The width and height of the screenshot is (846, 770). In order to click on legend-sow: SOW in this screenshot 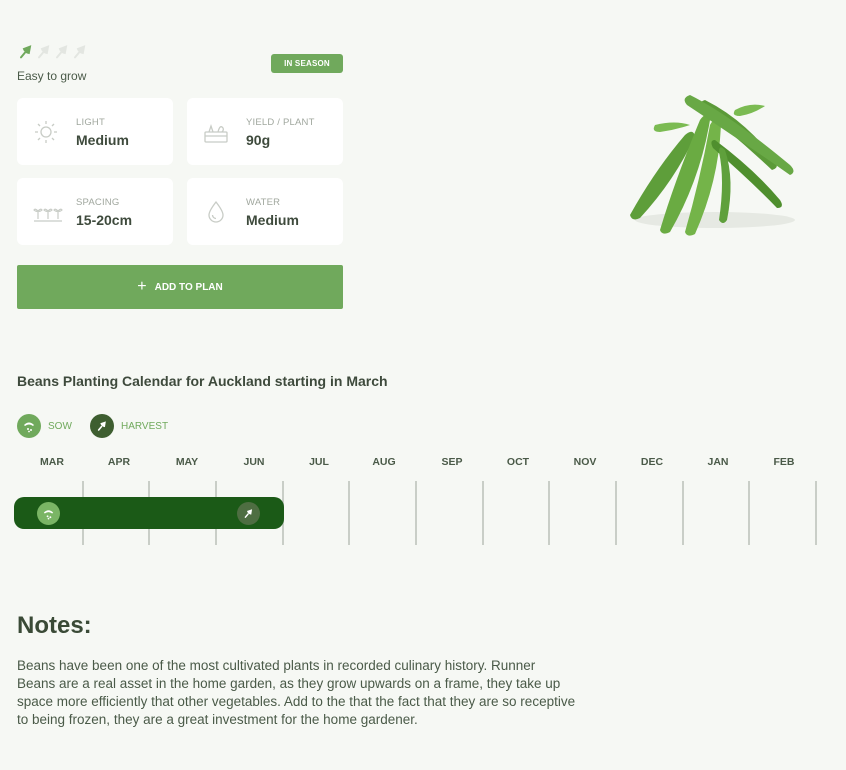, I will do `click(44, 426)`.